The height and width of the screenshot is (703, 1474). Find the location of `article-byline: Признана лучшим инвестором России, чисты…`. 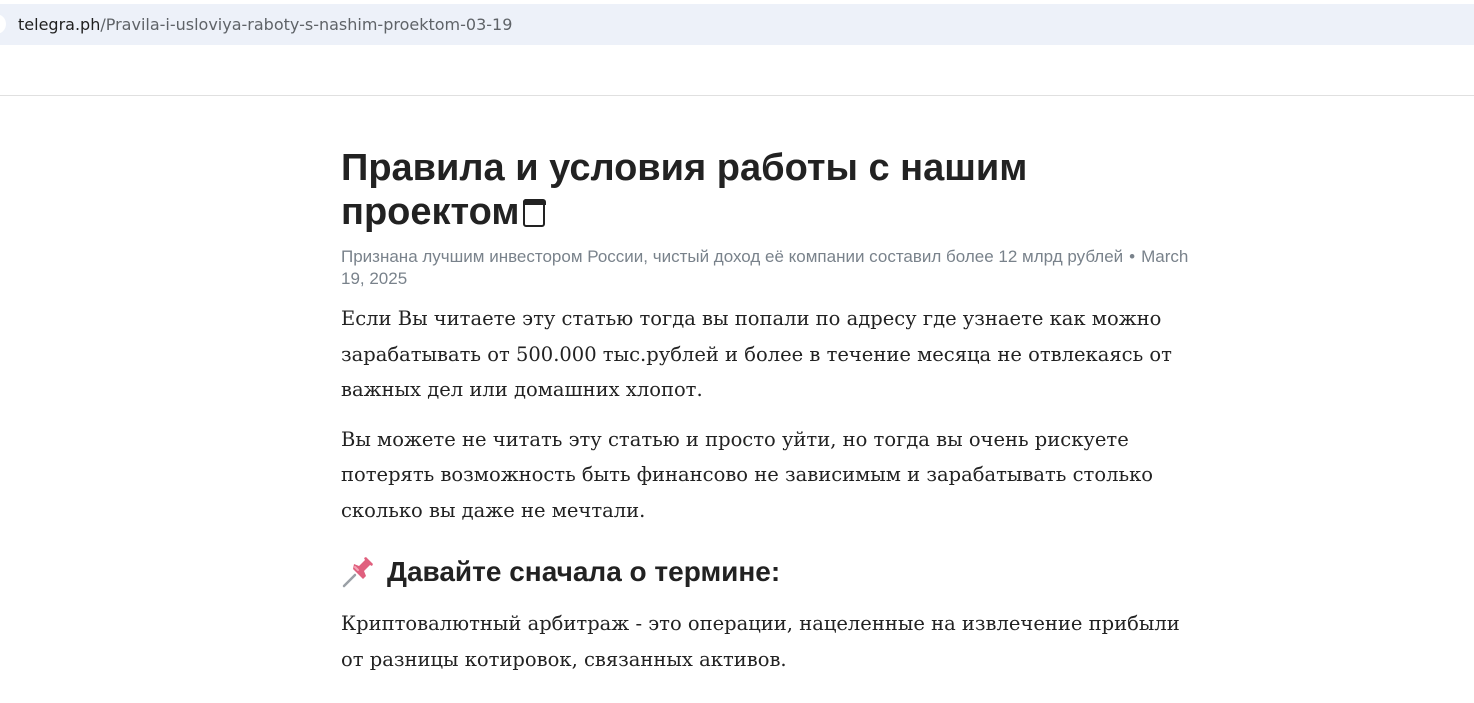

article-byline: Признана лучшим инвестором России, чисты… is located at coordinates (766, 268).